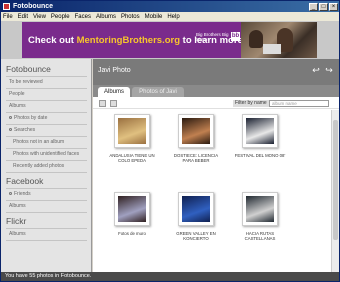 This screenshot has width=340, height=282. Describe the element at coordinates (8, 17) in the screenshot. I see `menu-file: File` at that location.